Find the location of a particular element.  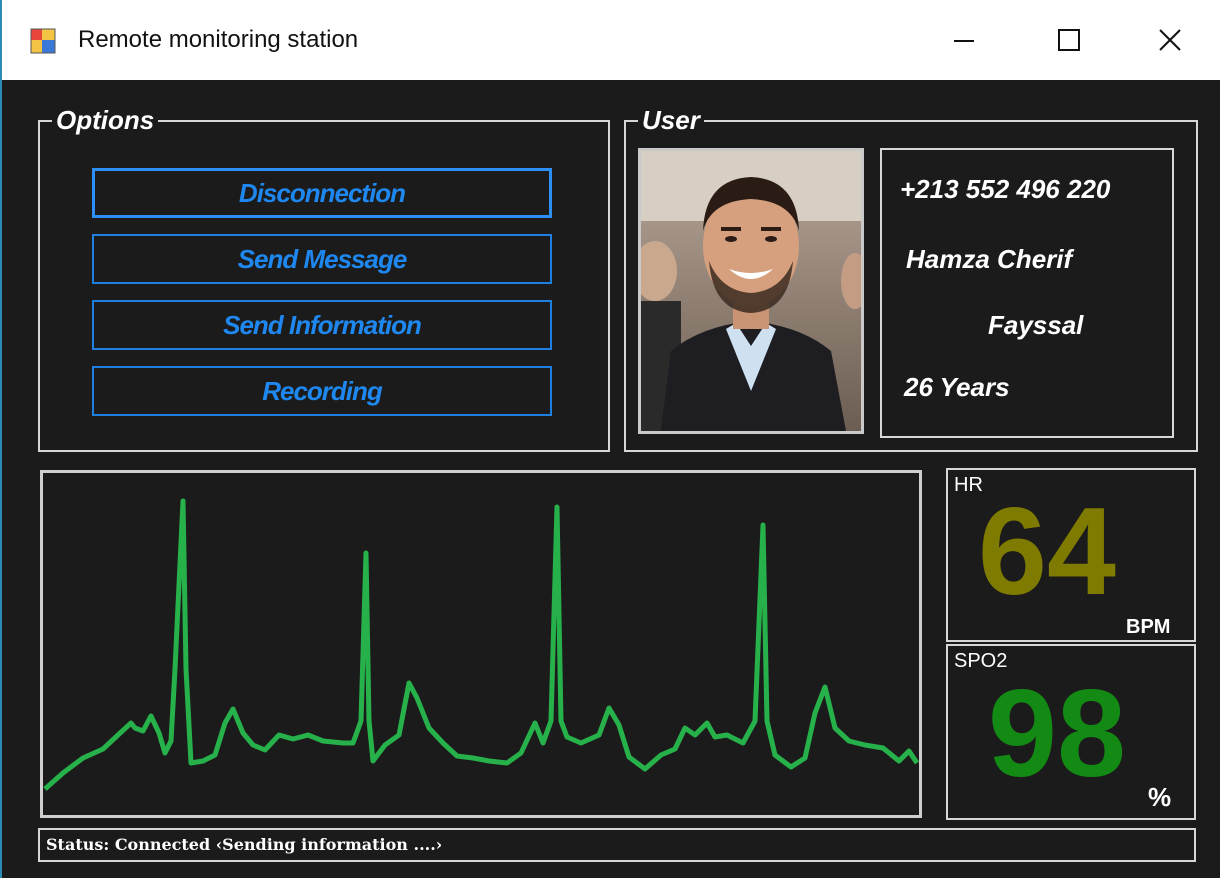

user-age: 26 Years is located at coordinates (957, 387).